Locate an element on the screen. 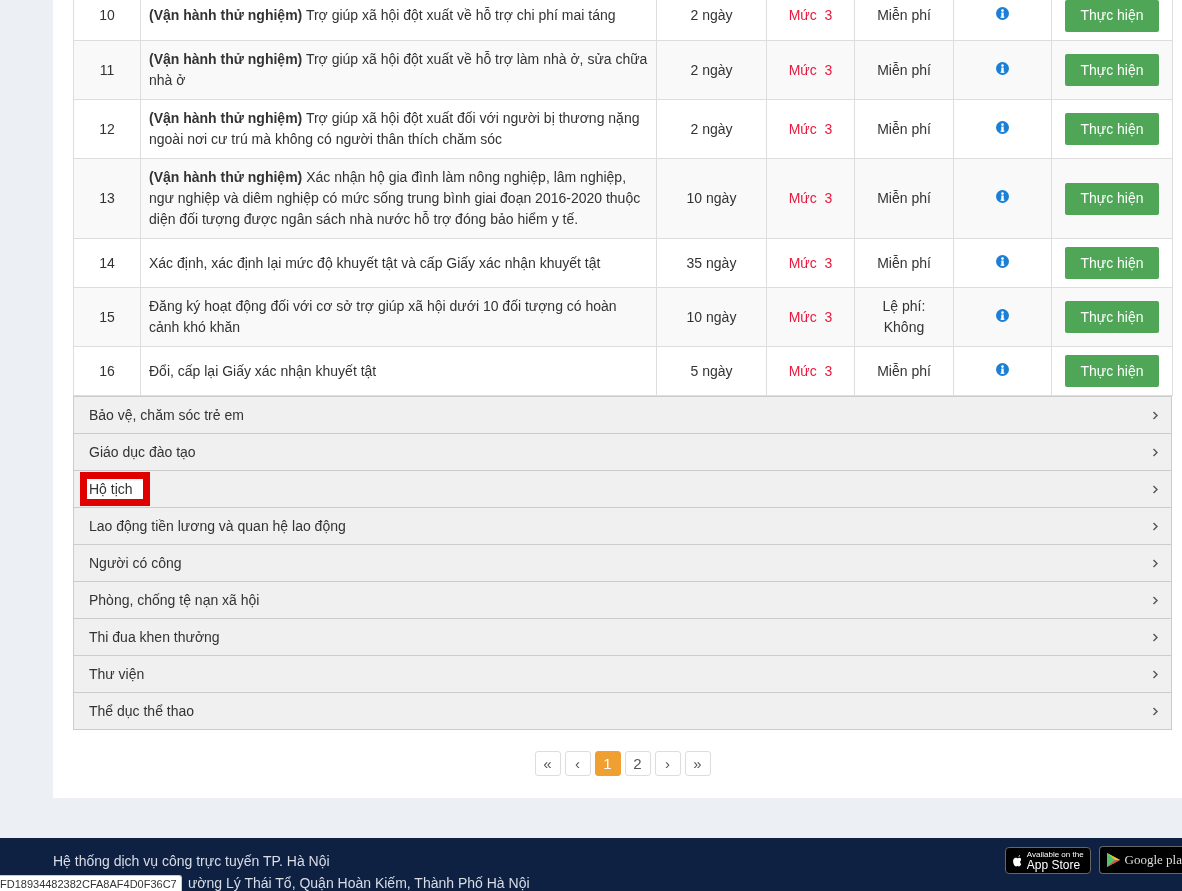 The width and height of the screenshot is (1182, 891). status-url-tooltip: FD18934482382CFA8AF4D0F36C7 is located at coordinates (91, 883).